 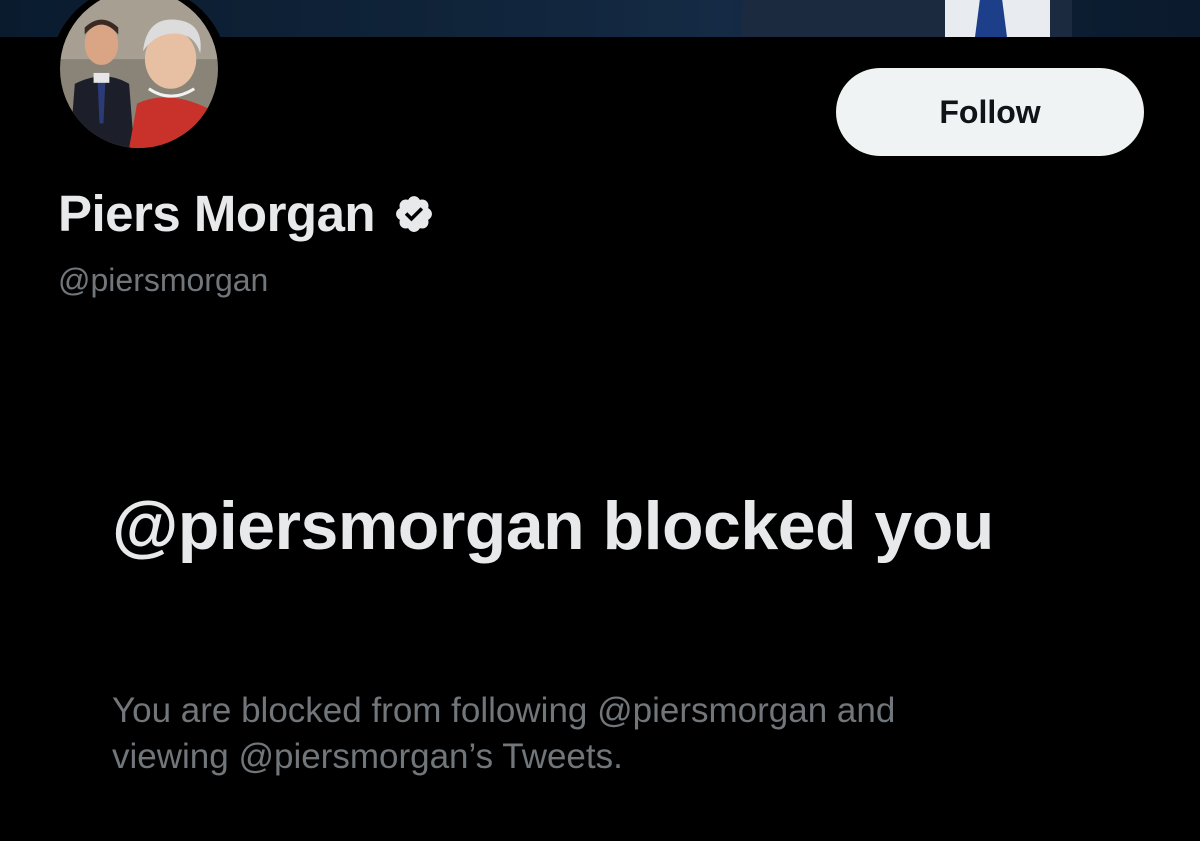 I want to click on follow-button: Follow, so click(x=990, y=112).